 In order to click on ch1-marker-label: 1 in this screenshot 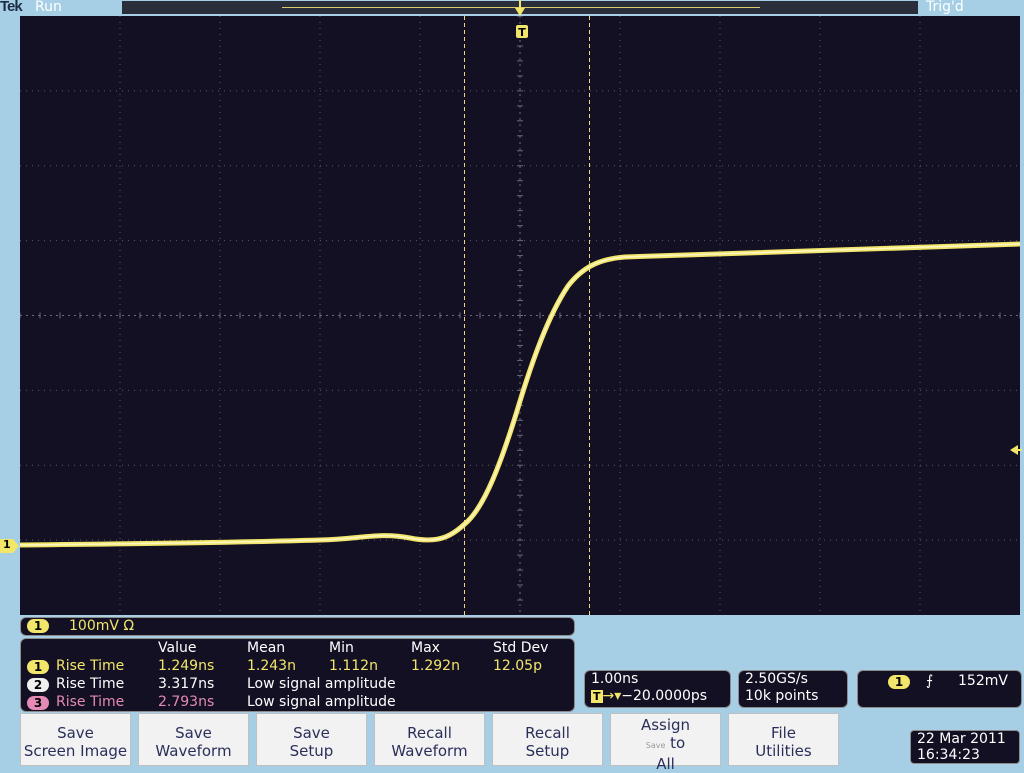, I will do `click(7, 544)`.